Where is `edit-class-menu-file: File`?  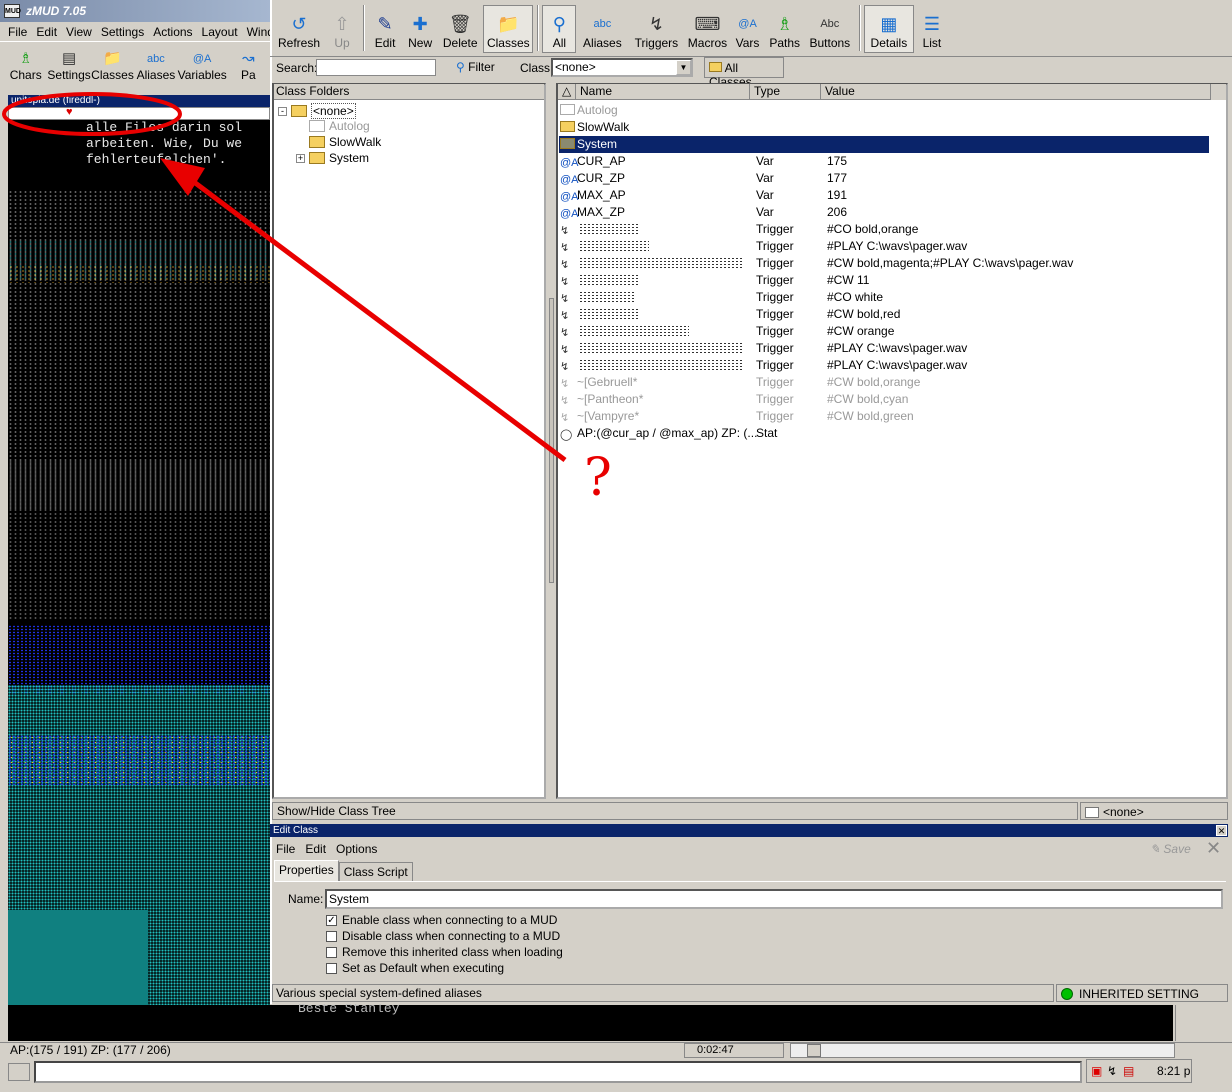
edit-class-menu-file: File is located at coordinates (285, 849).